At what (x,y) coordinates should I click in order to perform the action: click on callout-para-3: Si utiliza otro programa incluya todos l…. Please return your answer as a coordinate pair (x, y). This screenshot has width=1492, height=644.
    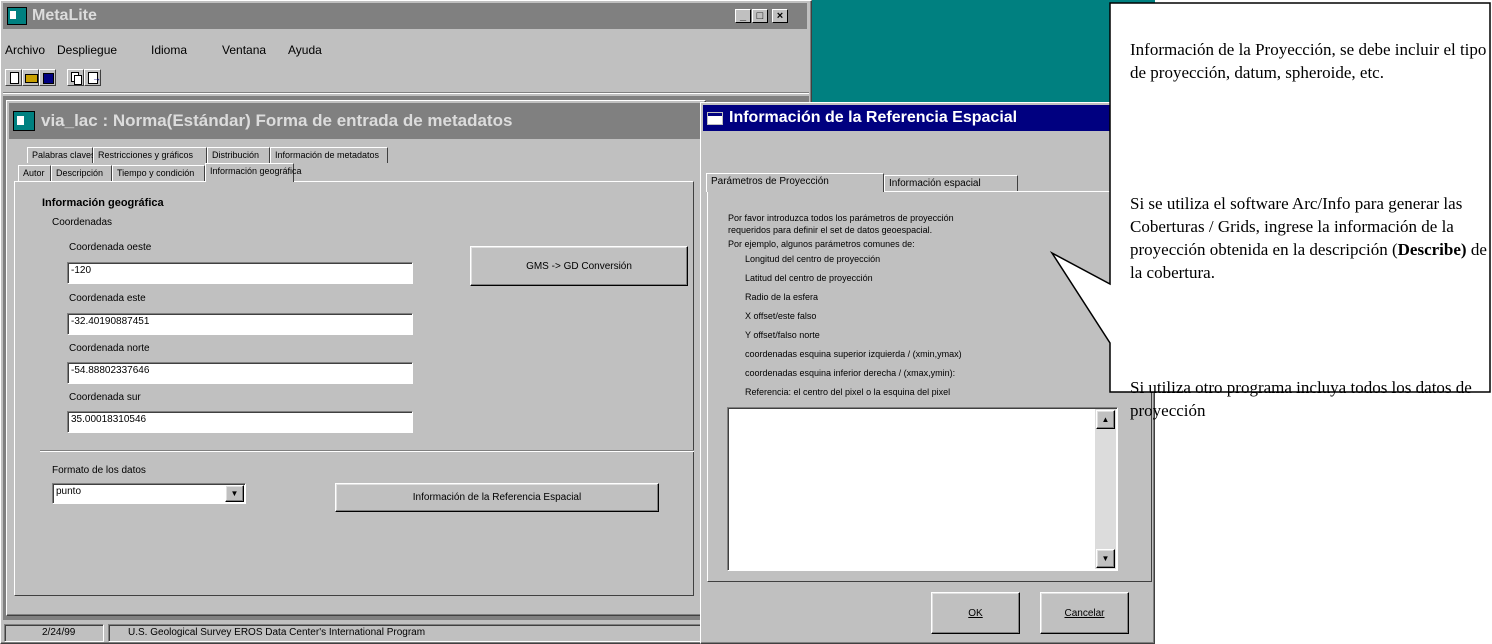
    Looking at the image, I should click on (1301, 399).